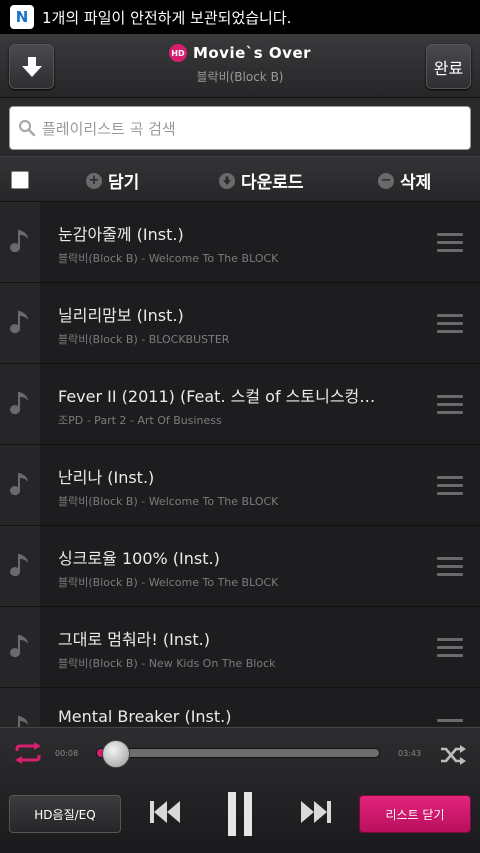 The image size is (480, 853). What do you see at coordinates (240, 814) in the screenshot?
I see `pause-icon` at bounding box center [240, 814].